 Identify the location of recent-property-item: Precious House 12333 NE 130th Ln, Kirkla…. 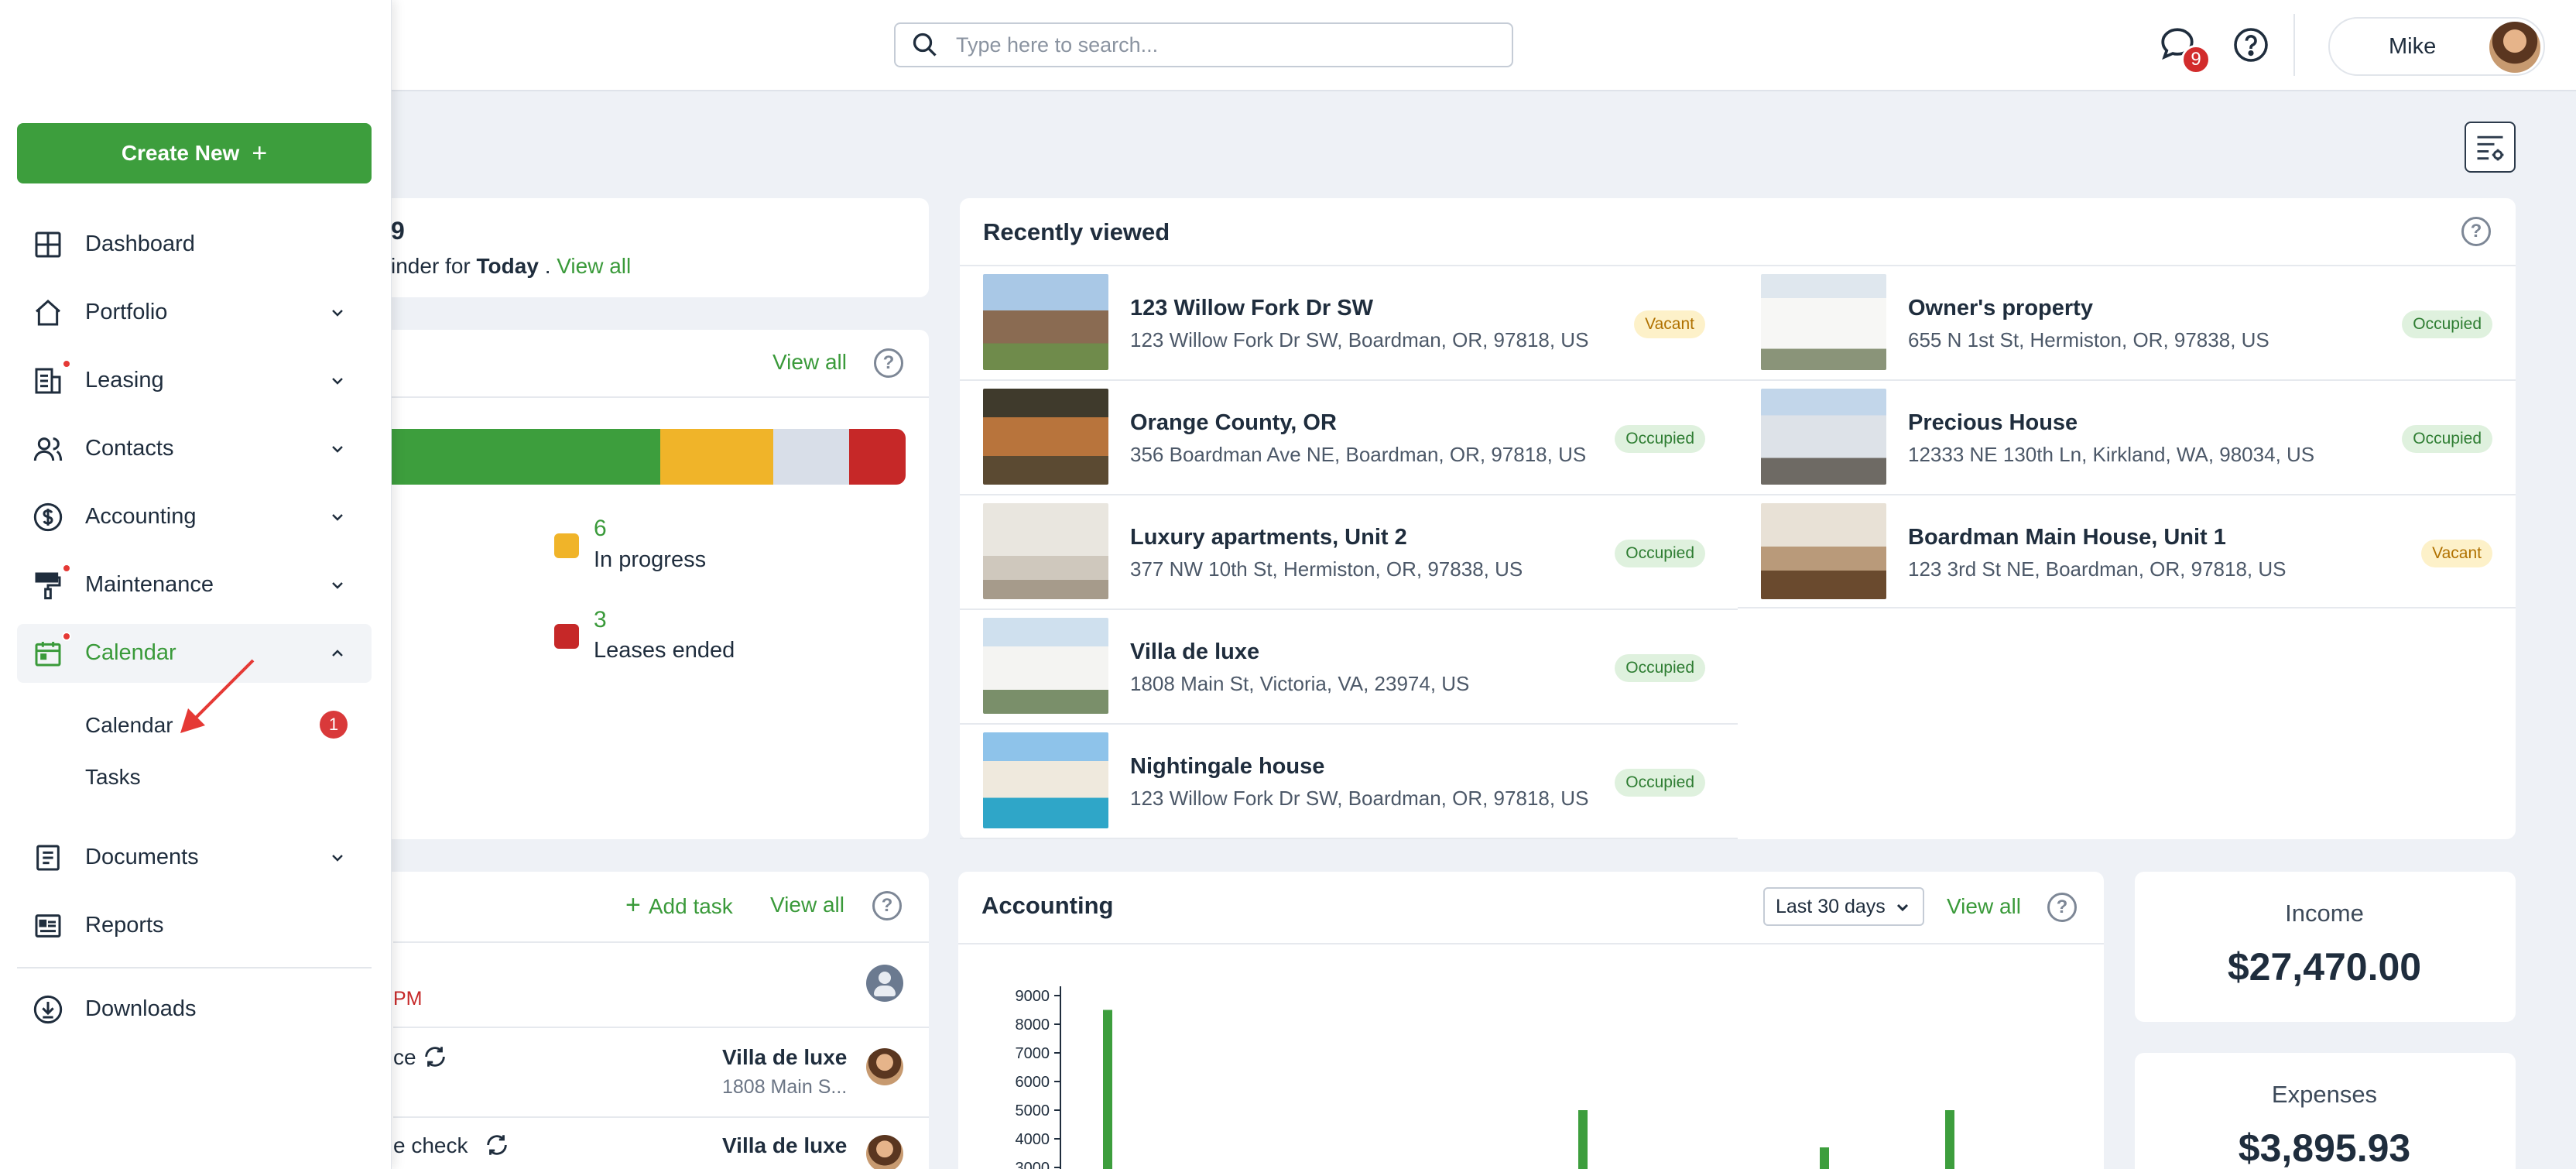
(2127, 437).